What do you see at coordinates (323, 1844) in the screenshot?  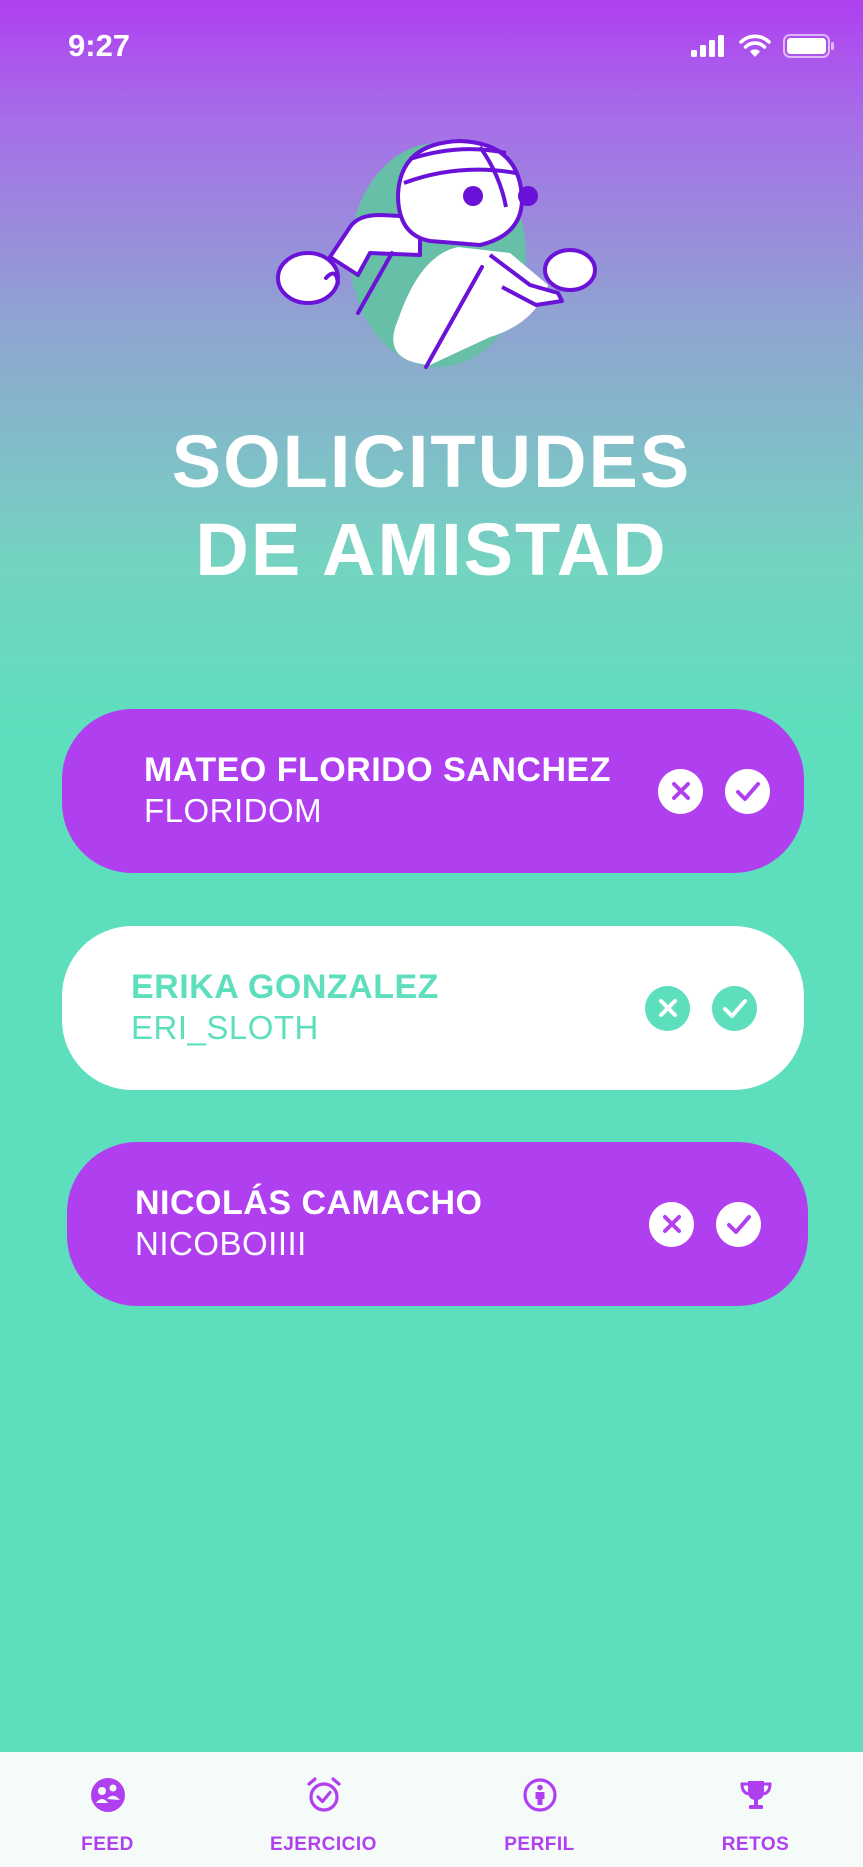 I see `tab-label: EJERCICIO` at bounding box center [323, 1844].